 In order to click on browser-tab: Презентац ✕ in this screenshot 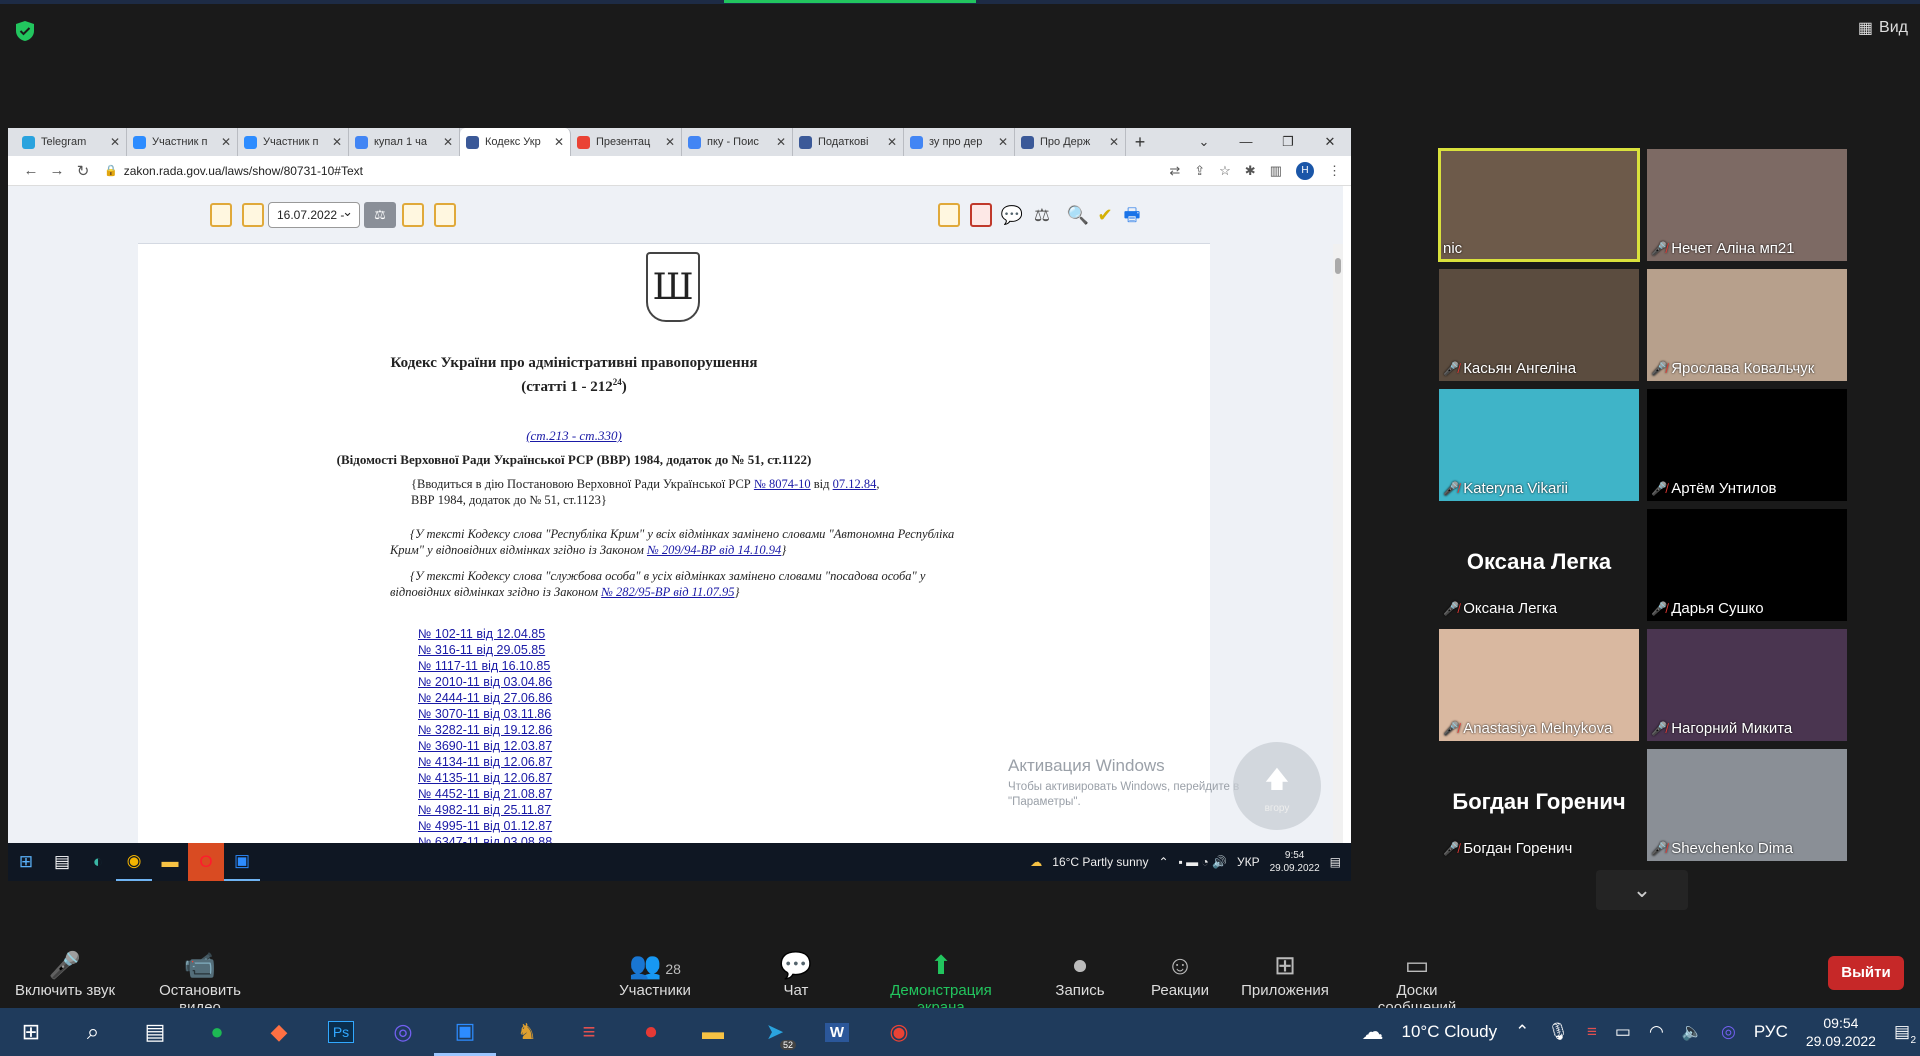, I will do `click(626, 142)`.